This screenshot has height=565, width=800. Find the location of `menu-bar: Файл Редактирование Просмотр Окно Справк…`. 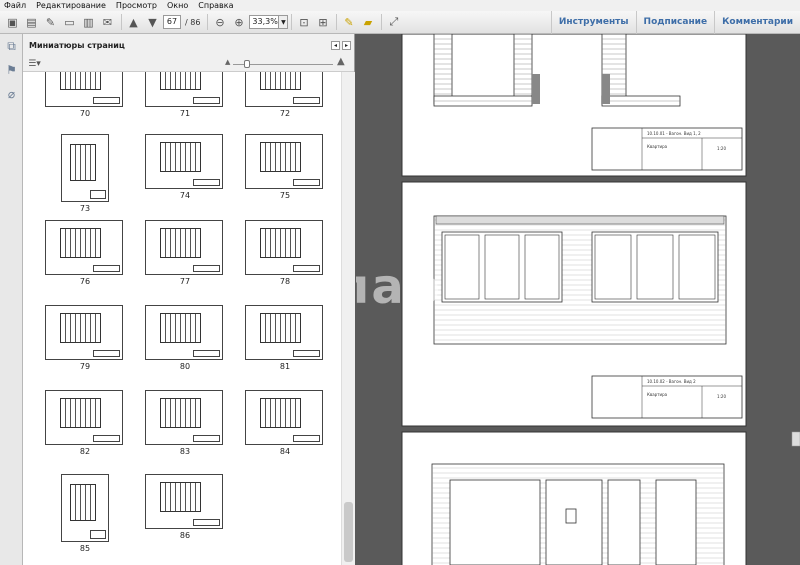

menu-bar: Файл Редактирование Просмотр Окно Справк… is located at coordinates (400, 5).